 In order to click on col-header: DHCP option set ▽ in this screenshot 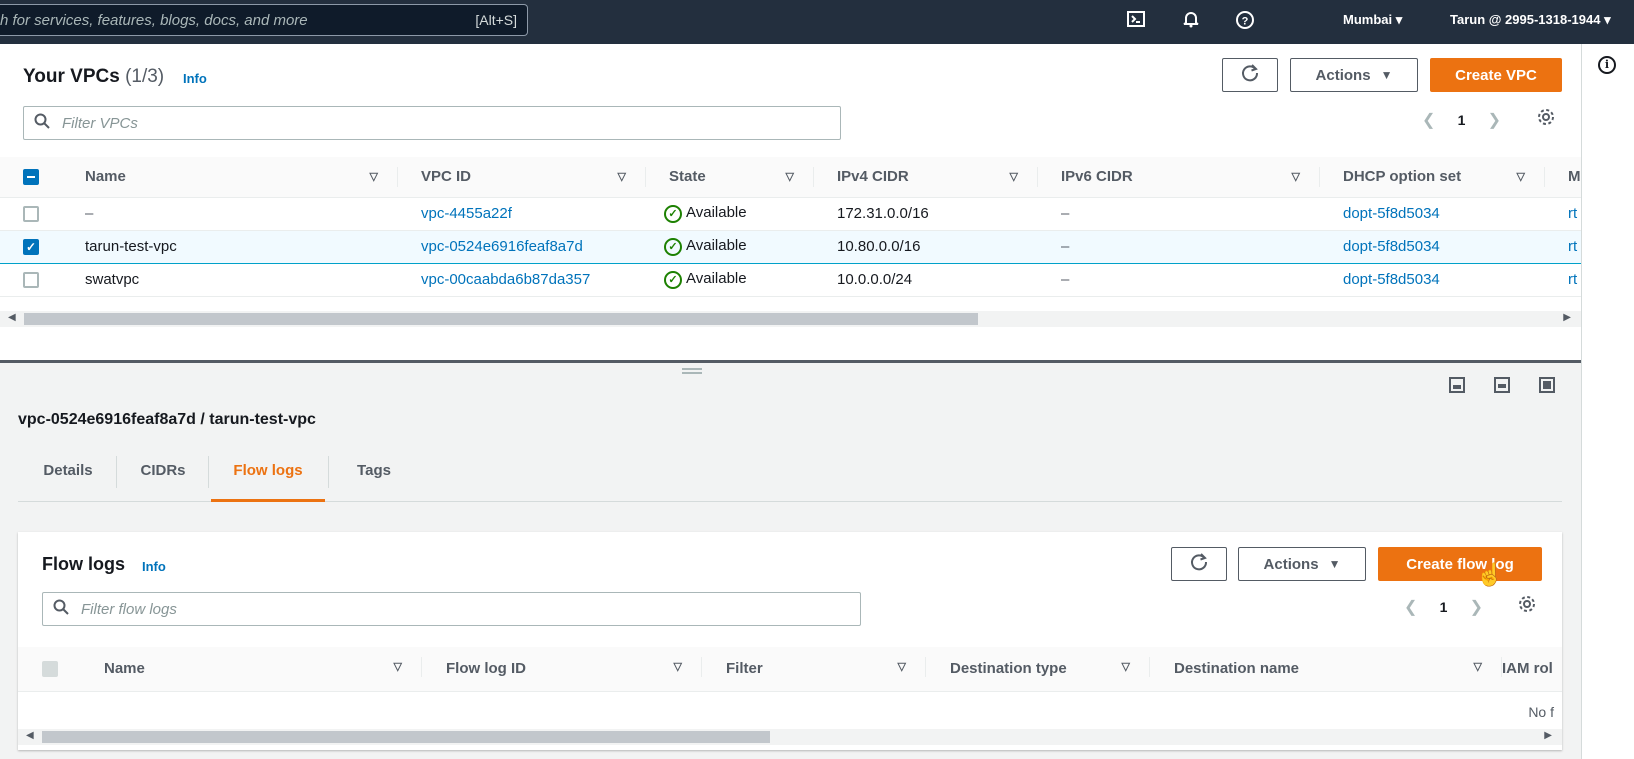, I will do `click(1432, 177)`.